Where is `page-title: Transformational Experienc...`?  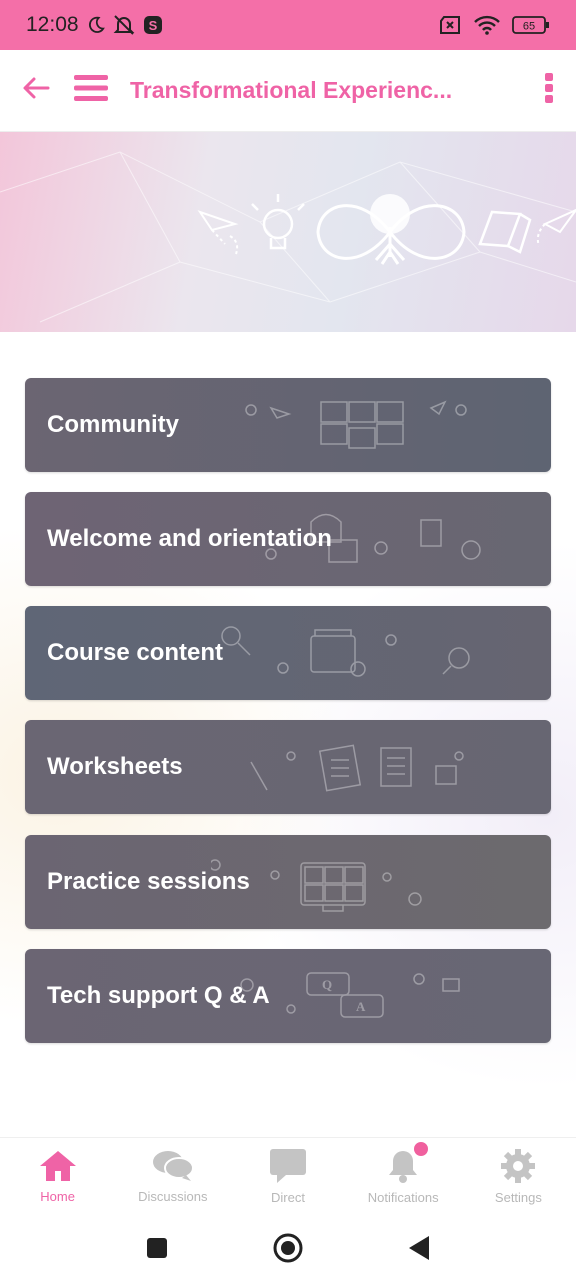 page-title: Transformational Experienc... is located at coordinates (291, 90).